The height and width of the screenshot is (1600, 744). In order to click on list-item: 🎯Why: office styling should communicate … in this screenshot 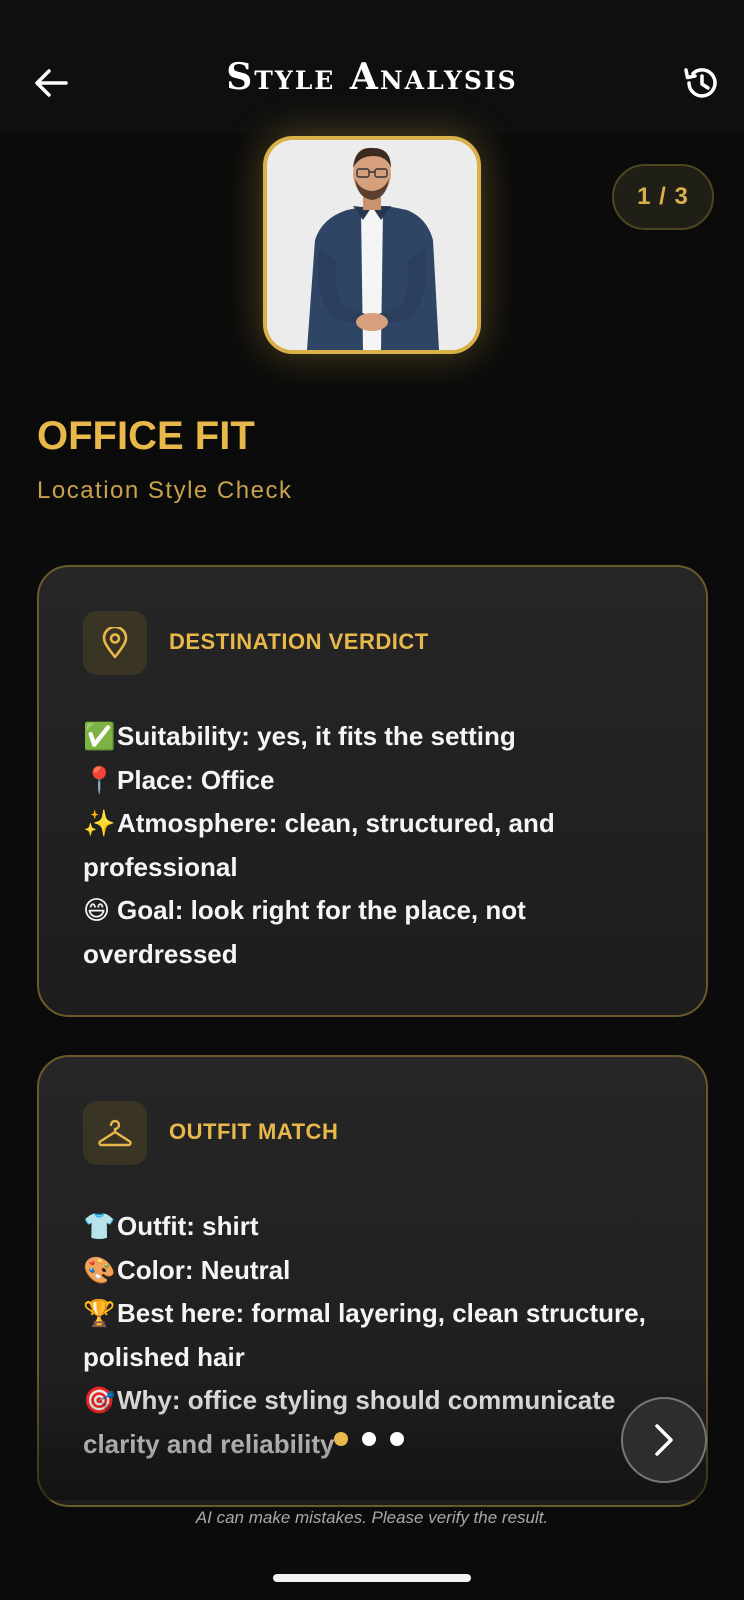, I will do `click(374, 1422)`.